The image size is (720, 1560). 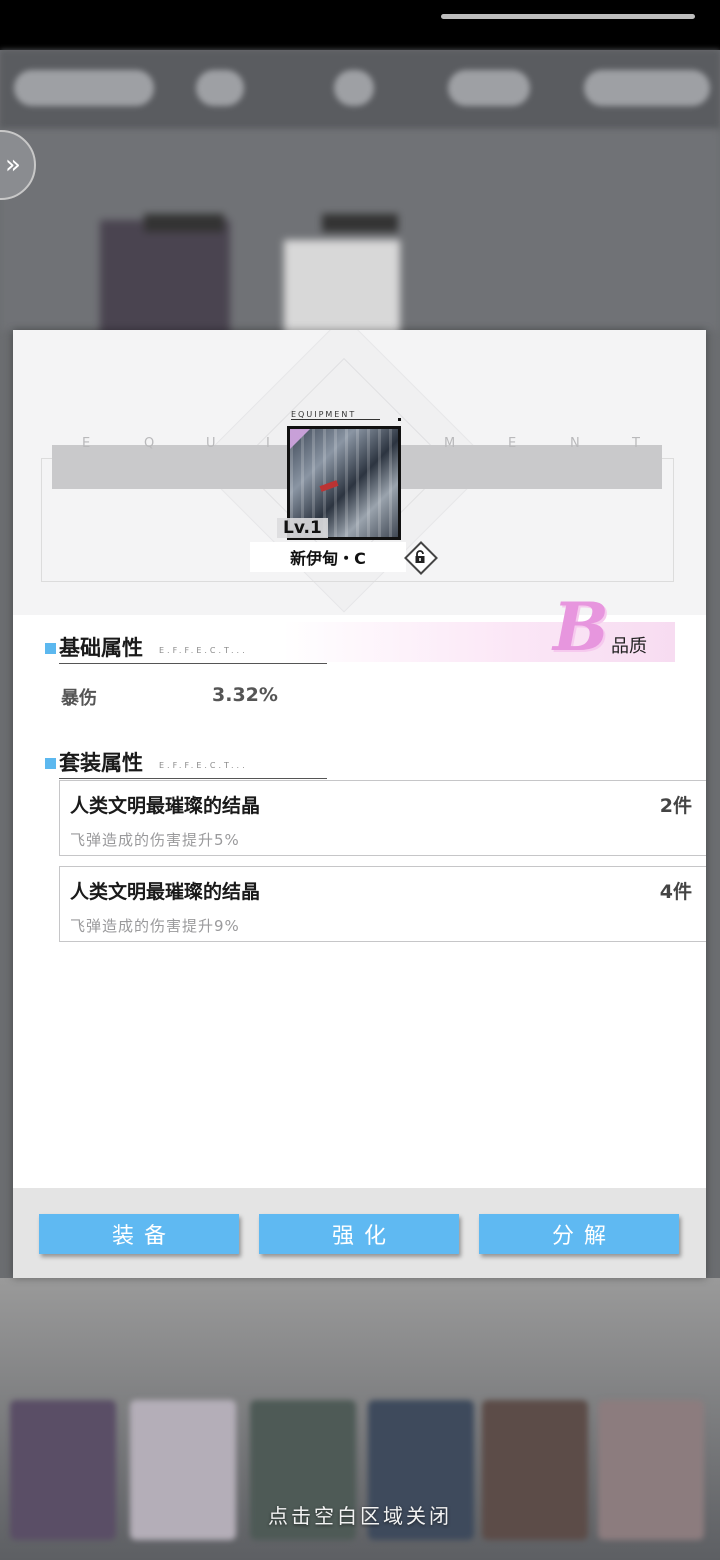 I want to click on quality-label: 品质, so click(x=629, y=646).